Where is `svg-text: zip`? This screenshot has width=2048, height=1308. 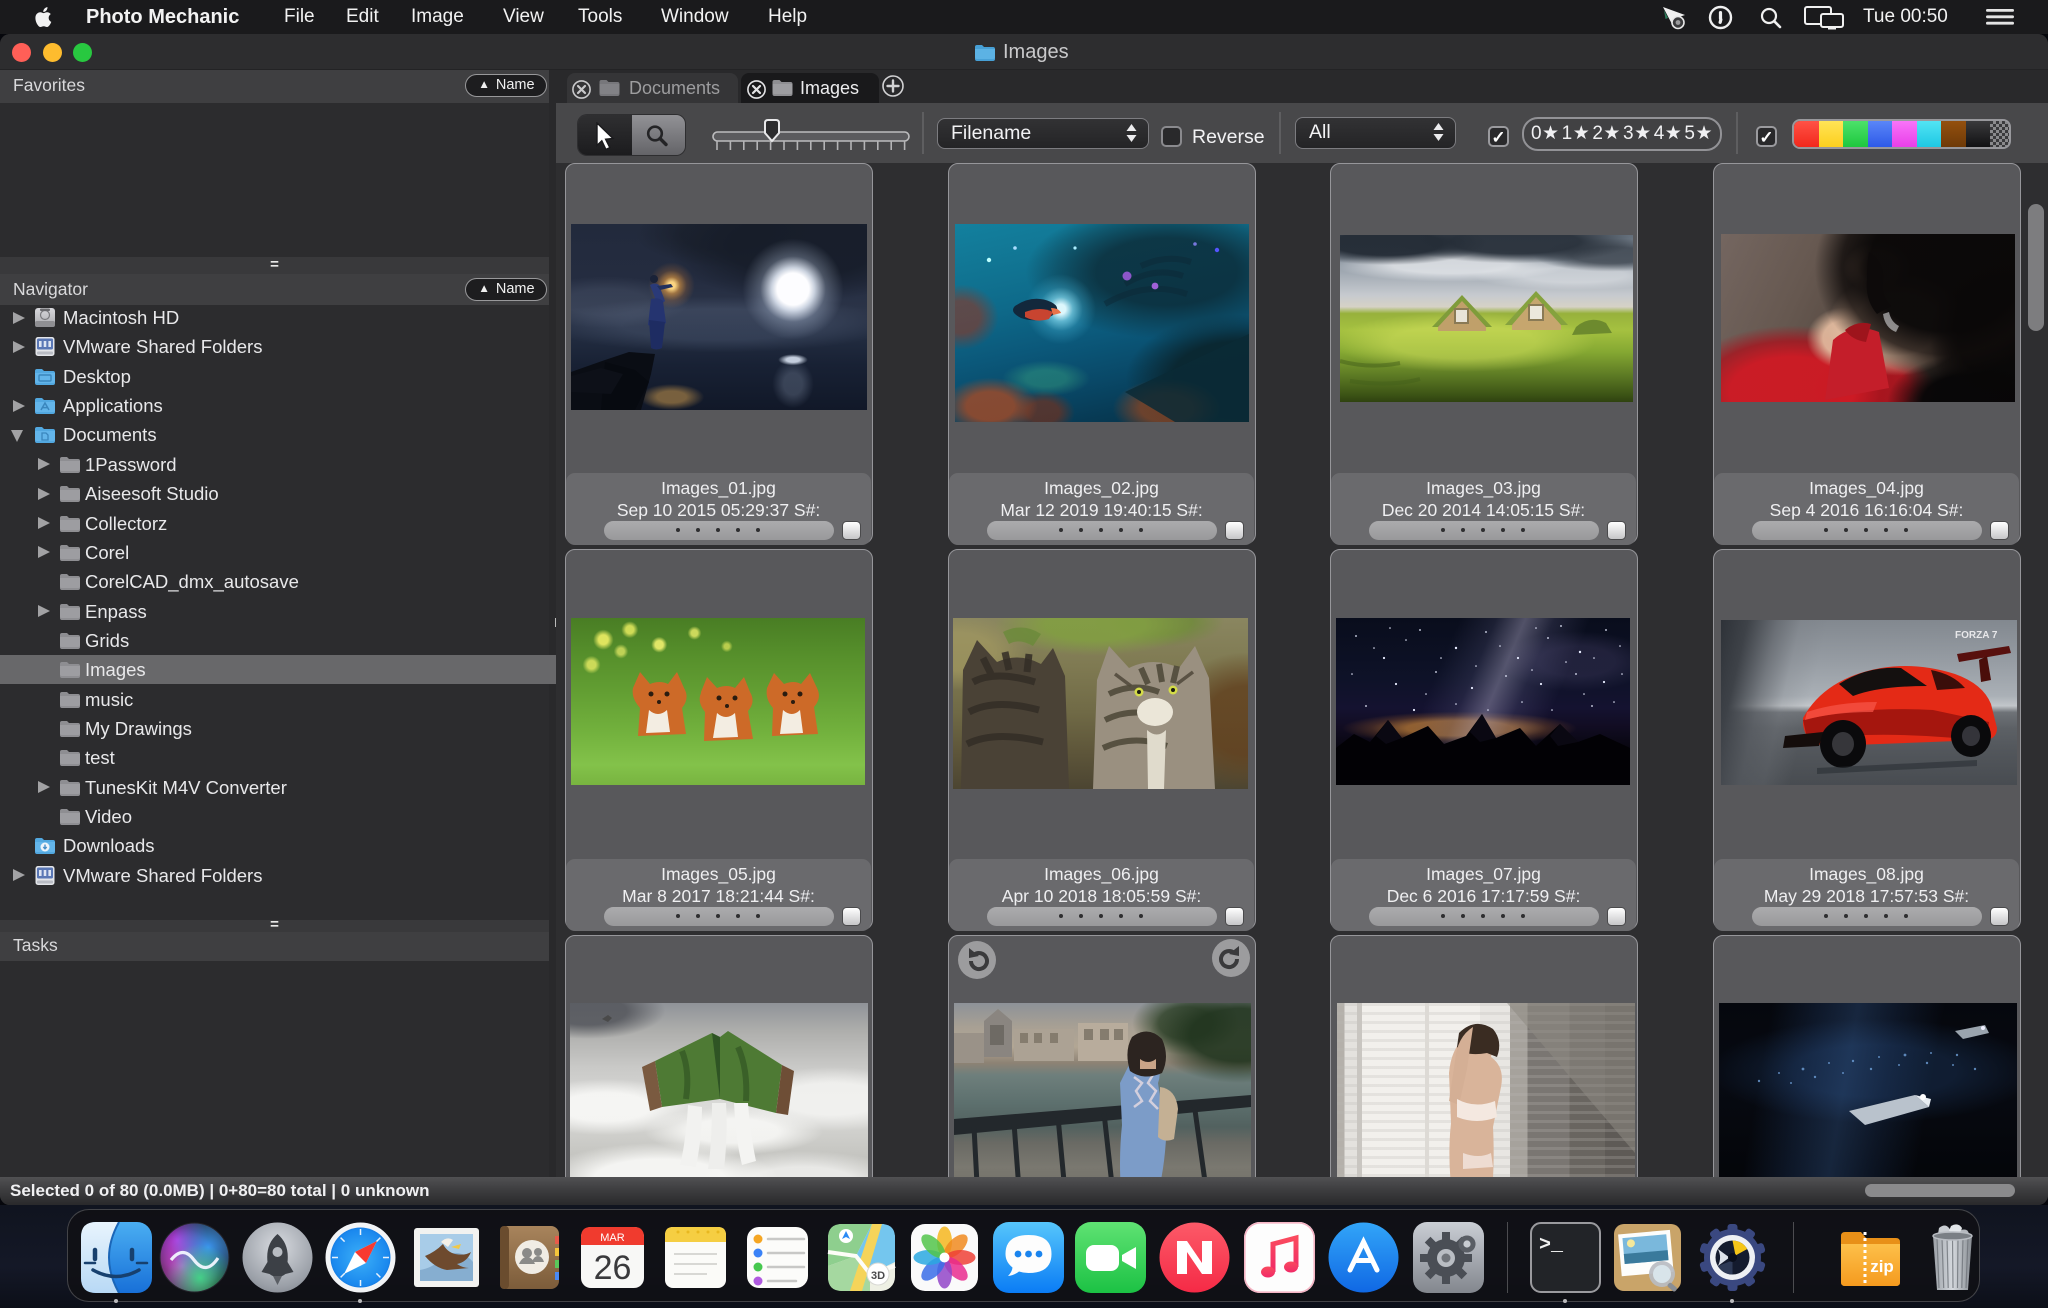 svg-text: zip is located at coordinates (1882, 1266).